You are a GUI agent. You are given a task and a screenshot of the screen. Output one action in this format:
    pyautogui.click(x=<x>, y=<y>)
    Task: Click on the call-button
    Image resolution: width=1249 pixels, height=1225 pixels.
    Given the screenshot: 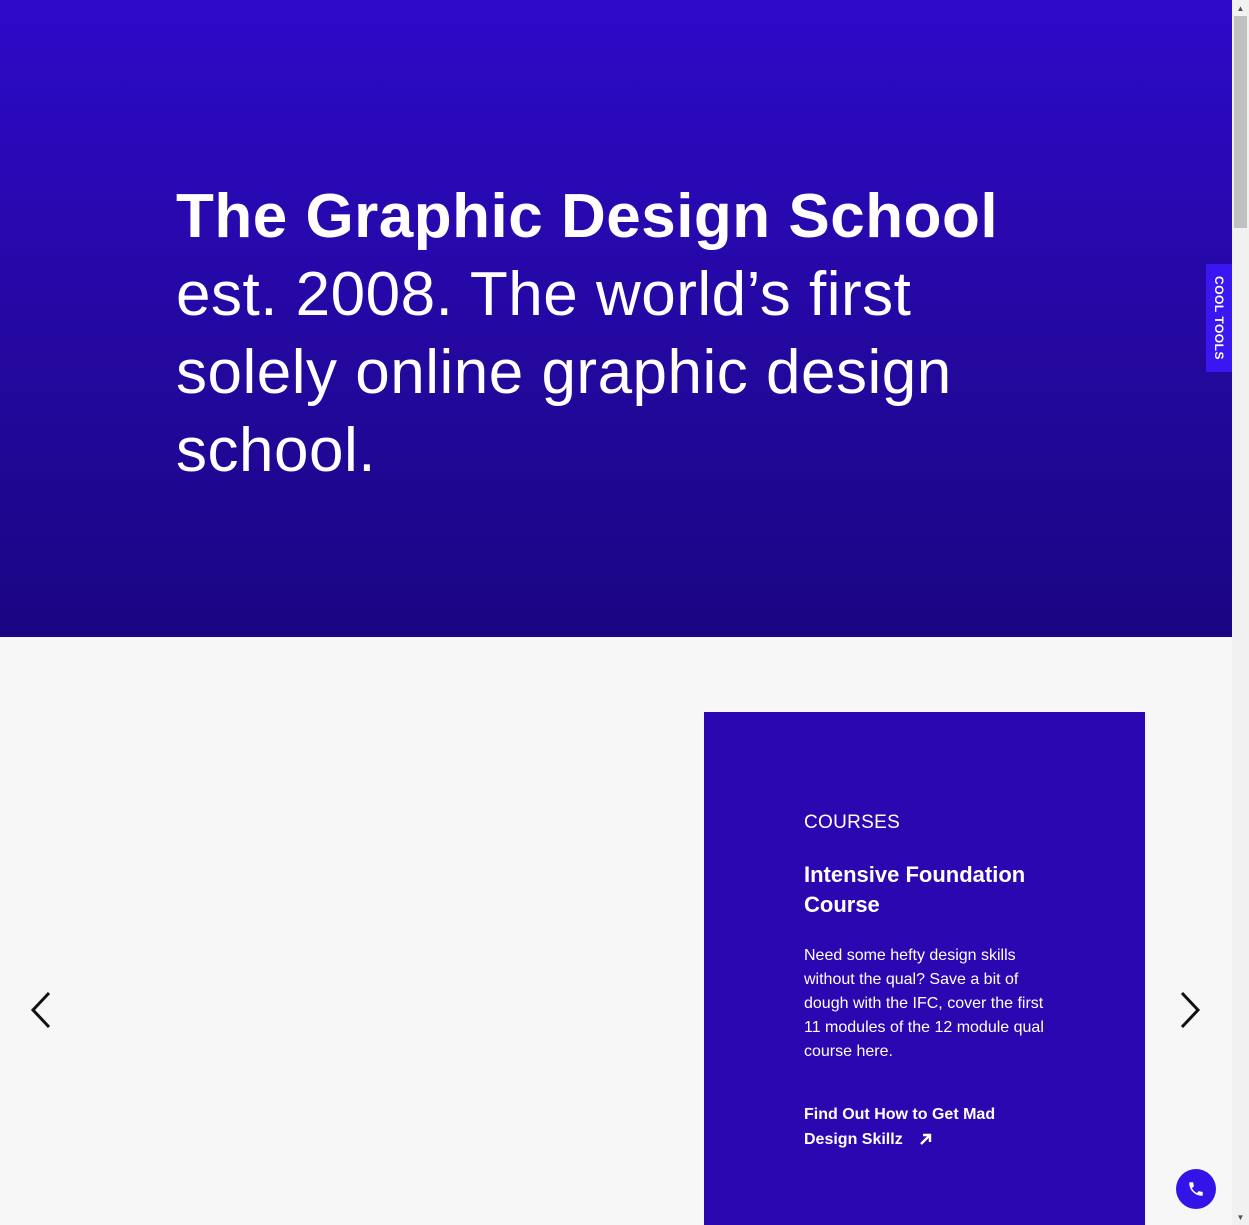 What is the action you would take?
    pyautogui.click(x=1196, y=1189)
    